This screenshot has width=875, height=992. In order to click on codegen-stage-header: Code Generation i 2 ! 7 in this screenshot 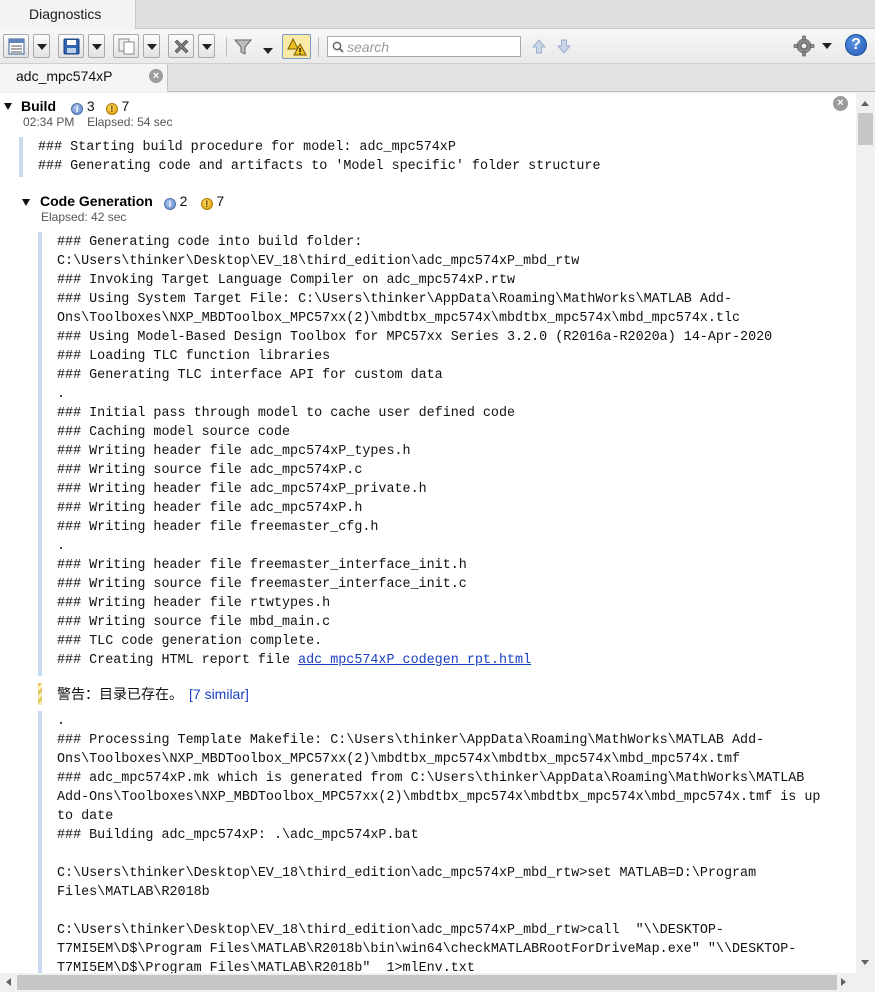, I will do `click(132, 201)`.